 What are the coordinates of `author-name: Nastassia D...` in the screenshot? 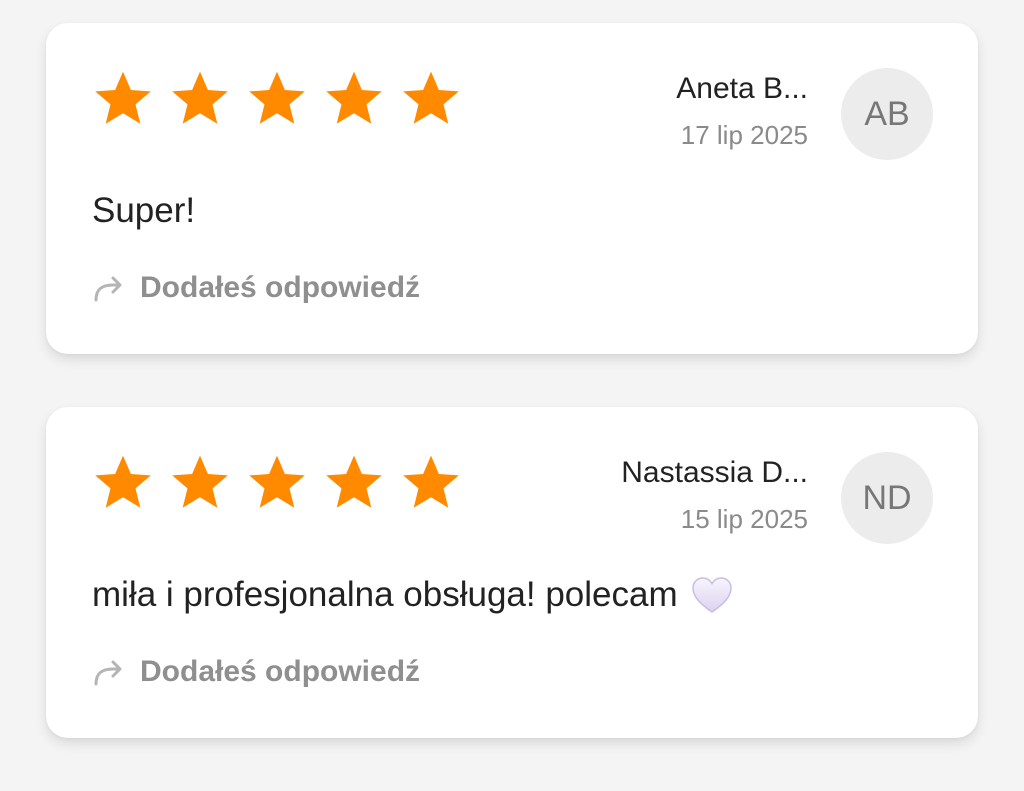 It's located at (714, 472).